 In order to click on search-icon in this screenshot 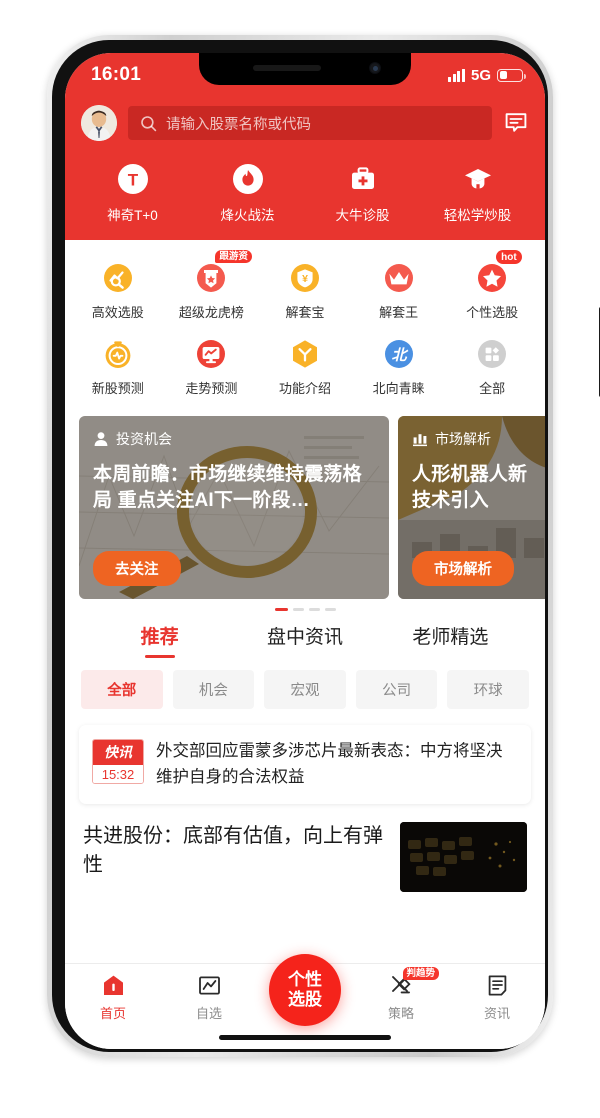, I will do `click(149, 123)`.